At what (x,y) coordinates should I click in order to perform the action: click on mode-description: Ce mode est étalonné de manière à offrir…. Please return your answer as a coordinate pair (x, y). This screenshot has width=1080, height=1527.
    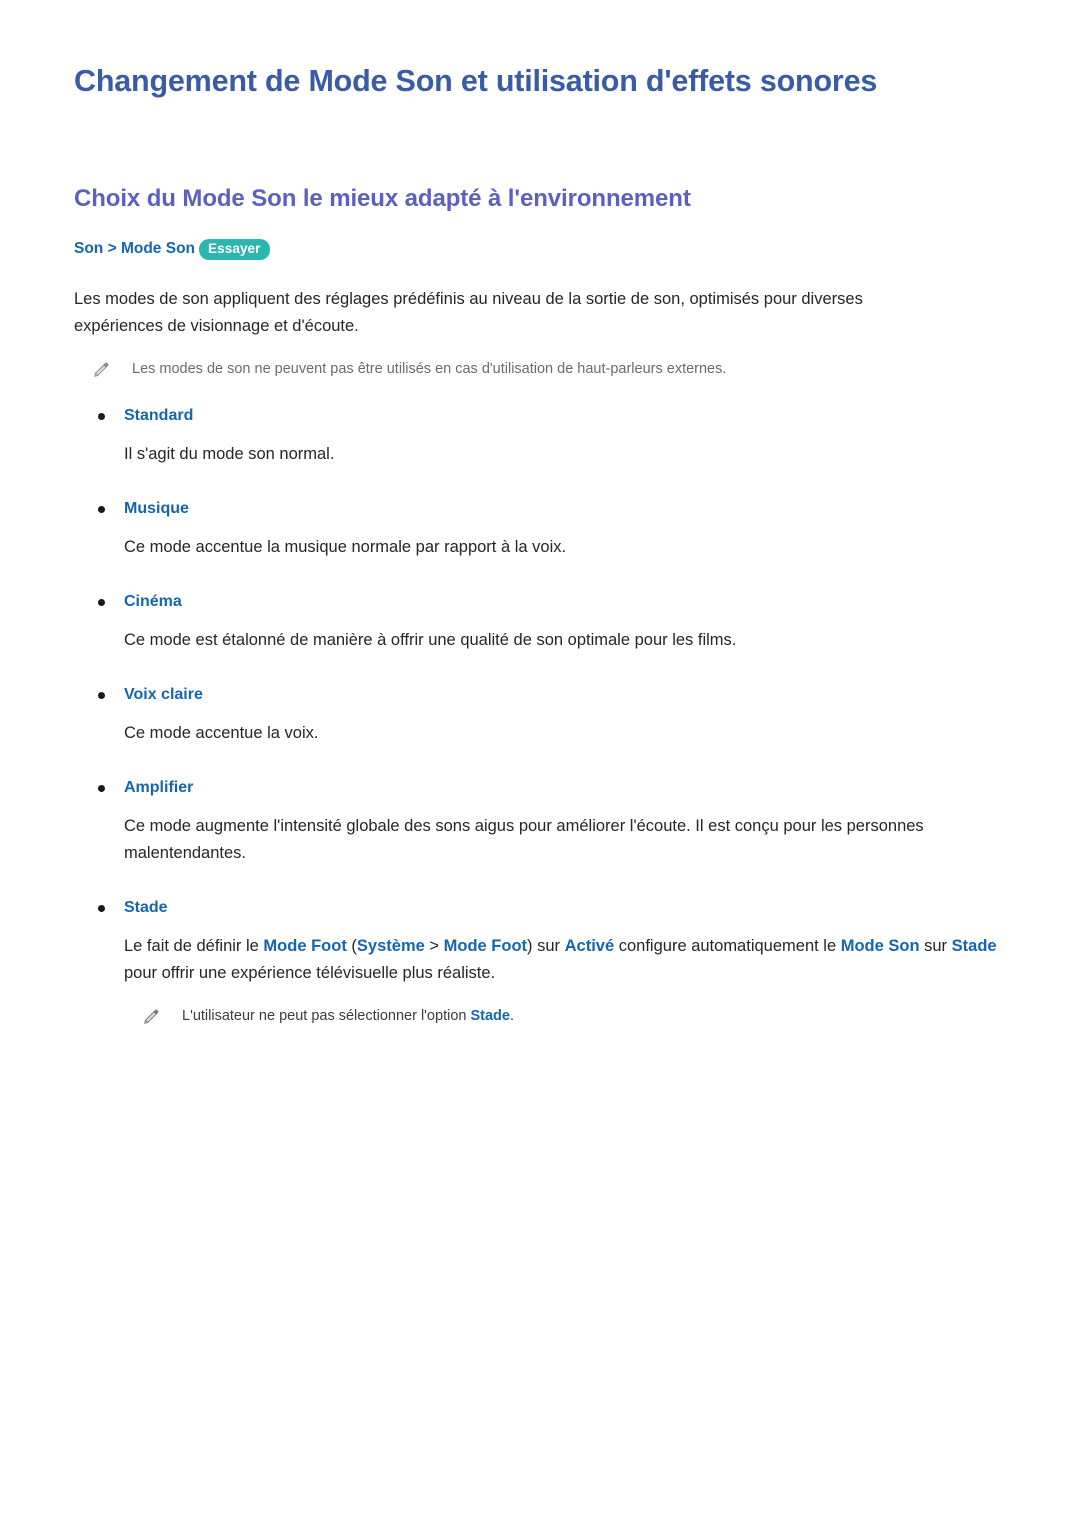
    Looking at the image, I should click on (430, 640).